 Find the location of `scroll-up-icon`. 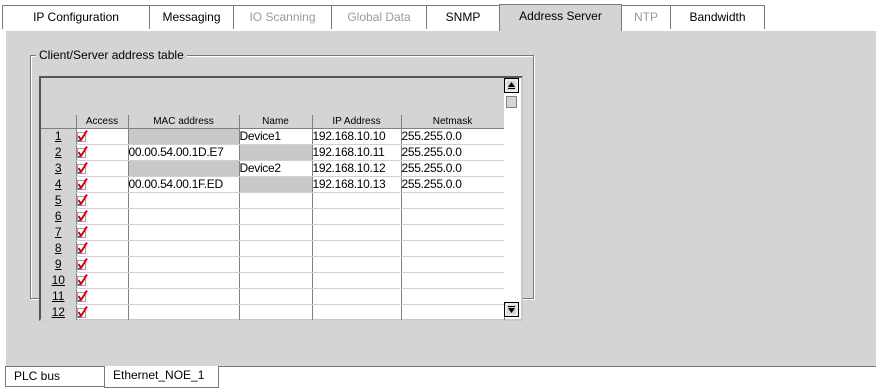

scroll-up-icon is located at coordinates (511, 85).